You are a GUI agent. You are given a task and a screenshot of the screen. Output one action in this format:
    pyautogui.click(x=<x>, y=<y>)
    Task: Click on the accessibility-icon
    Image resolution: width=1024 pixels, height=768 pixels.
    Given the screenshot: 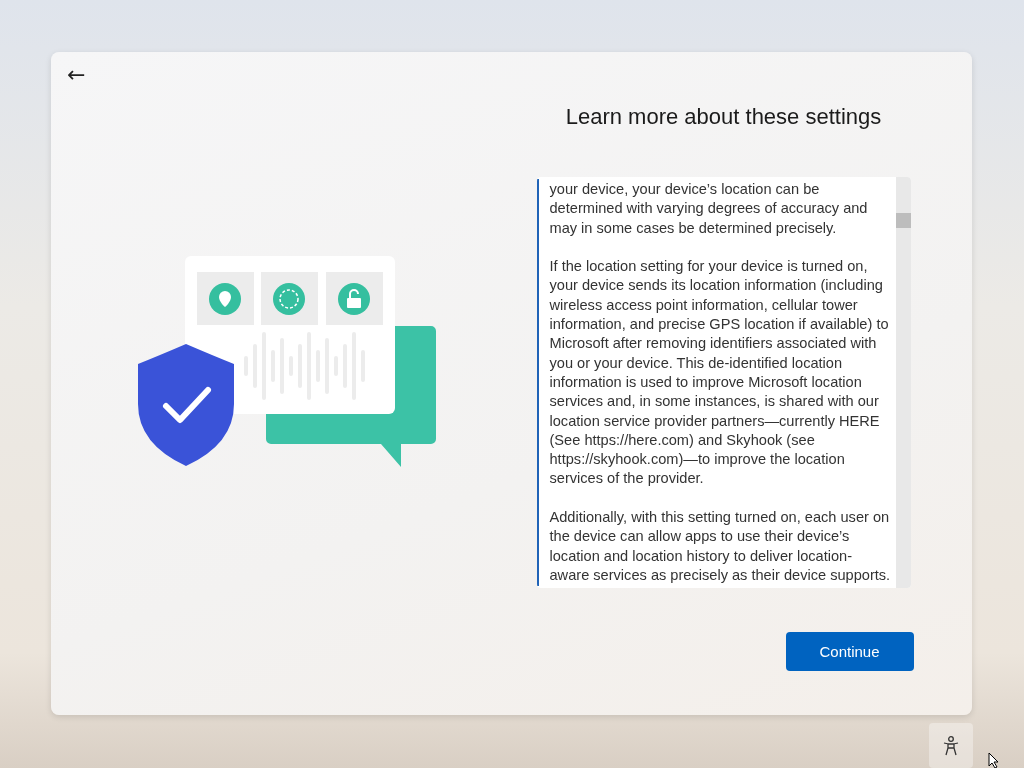 What is the action you would take?
    pyautogui.click(x=951, y=745)
    